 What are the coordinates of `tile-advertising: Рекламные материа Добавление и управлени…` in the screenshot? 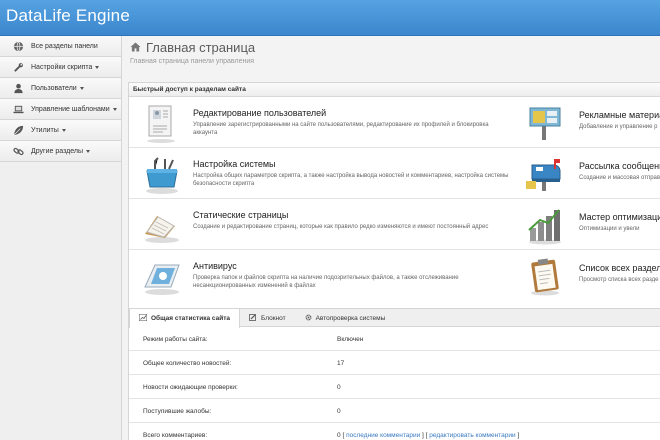 It's located at (592, 123).